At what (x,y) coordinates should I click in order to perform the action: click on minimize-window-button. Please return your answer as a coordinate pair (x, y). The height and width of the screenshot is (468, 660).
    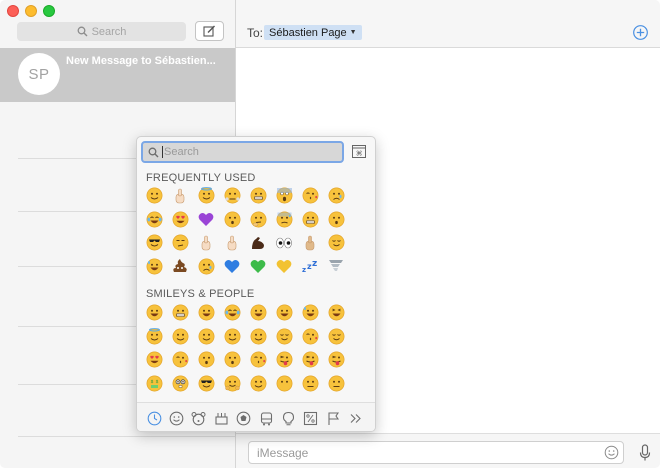
    Looking at the image, I should click on (31, 11).